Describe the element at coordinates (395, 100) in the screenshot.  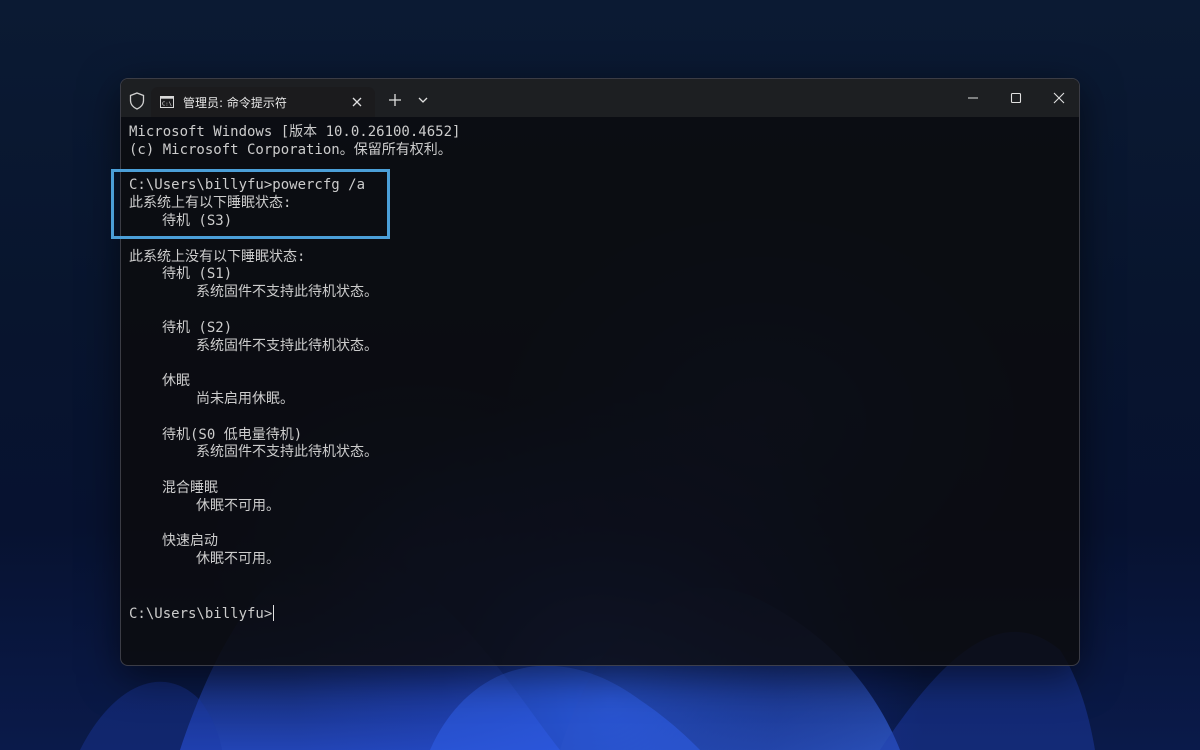
I see `plus-icon` at that location.